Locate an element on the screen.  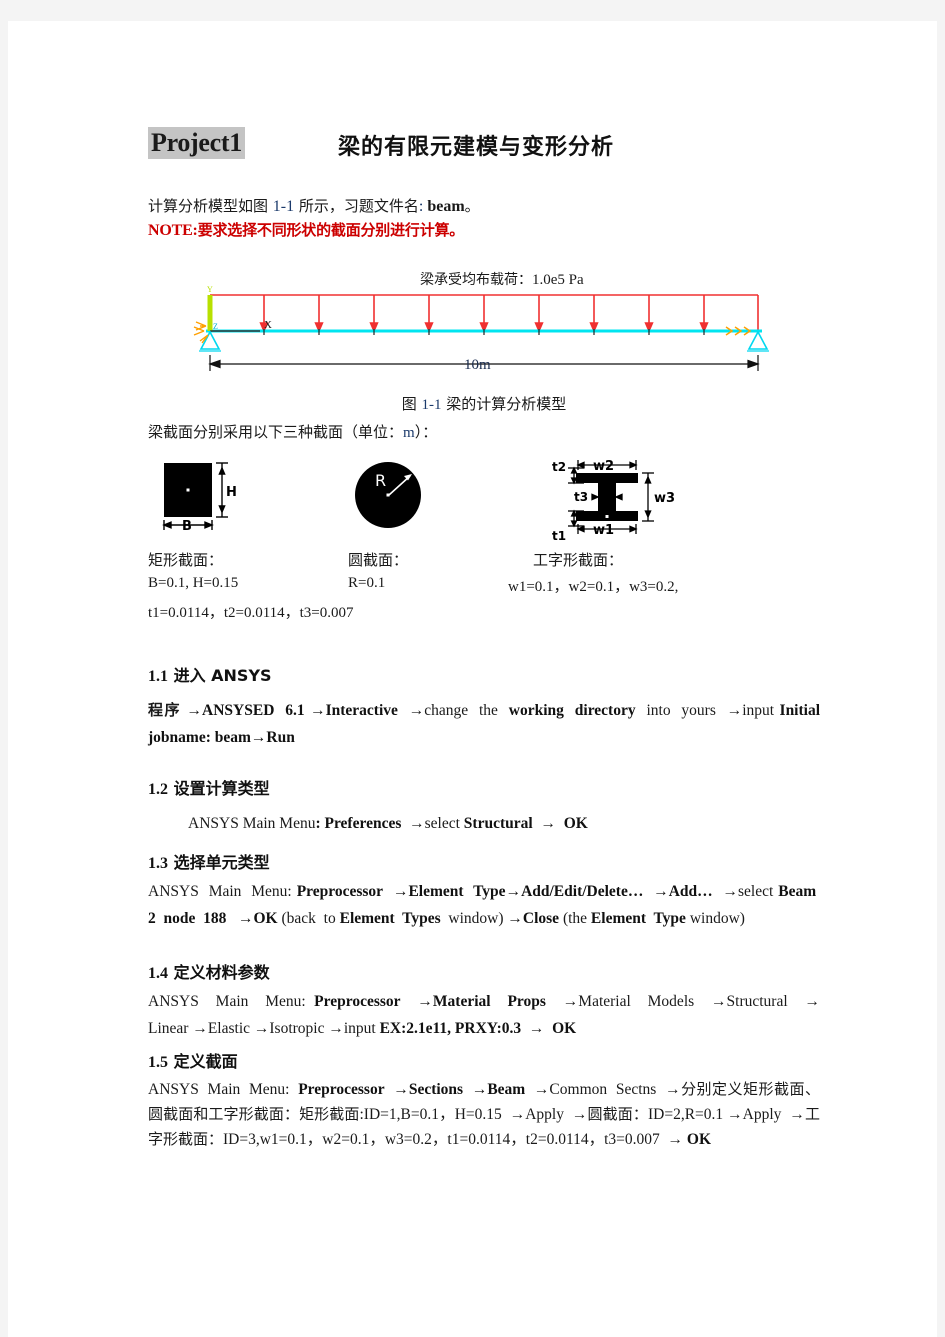
section-title-1-4: 定义材料参数 is located at coordinates (221, 972).